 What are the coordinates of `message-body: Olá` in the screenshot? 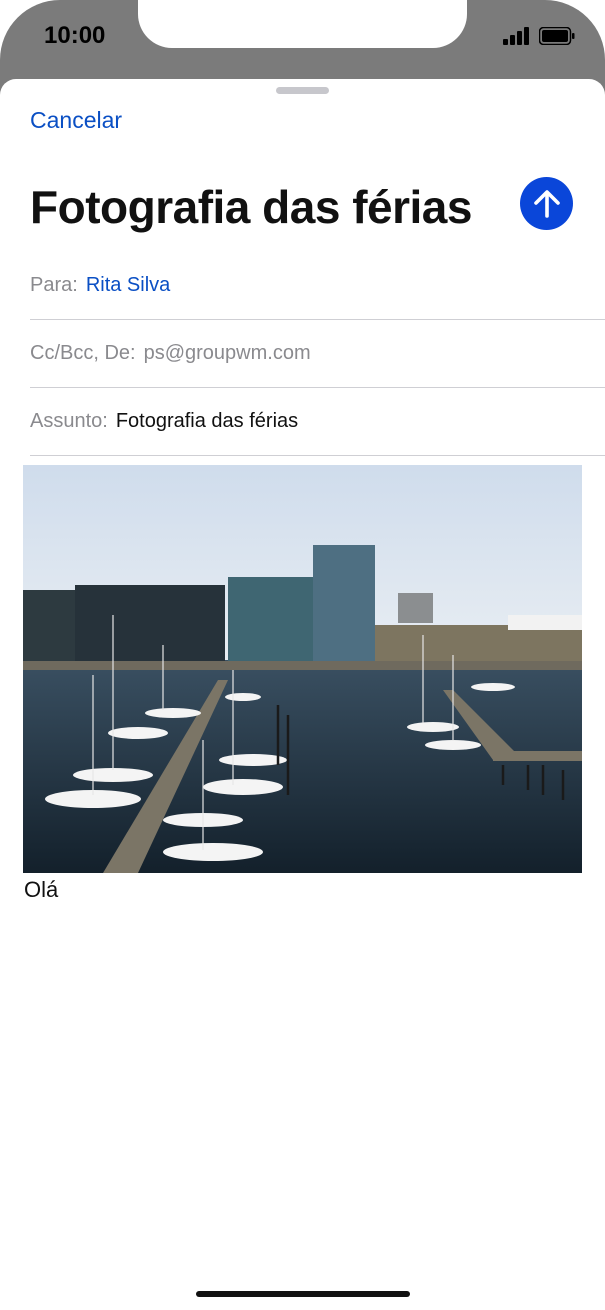 It's located at (41, 890).